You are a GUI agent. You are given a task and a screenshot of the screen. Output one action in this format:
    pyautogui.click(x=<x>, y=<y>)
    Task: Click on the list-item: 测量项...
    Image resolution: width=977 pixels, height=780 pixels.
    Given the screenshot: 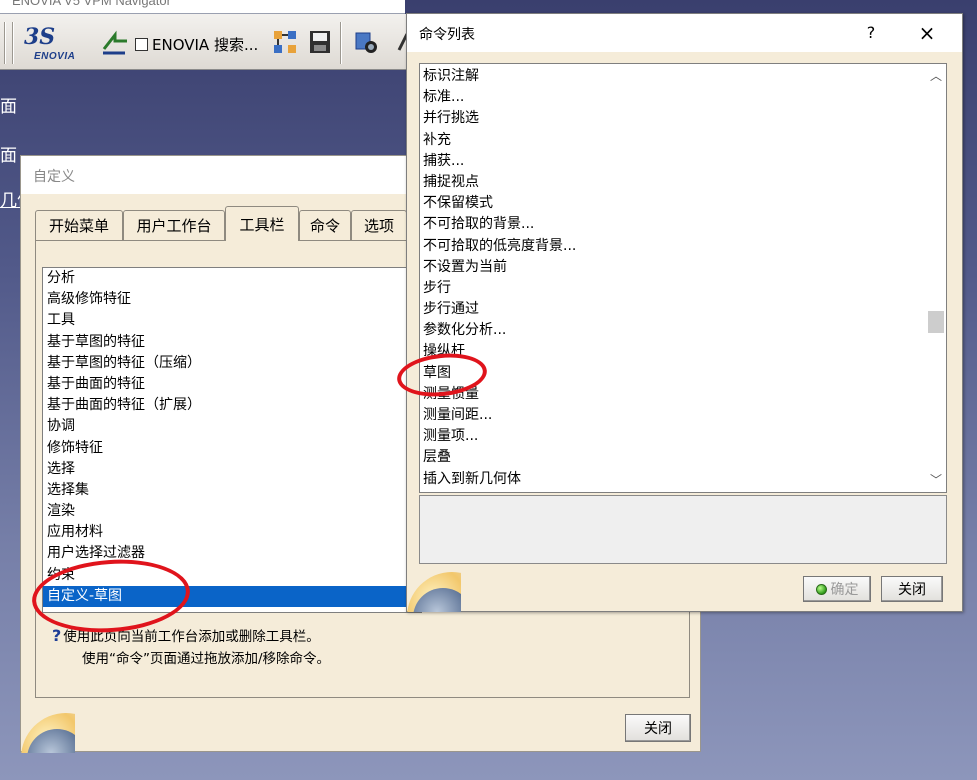 What is the action you would take?
    pyautogui.click(x=673, y=436)
    